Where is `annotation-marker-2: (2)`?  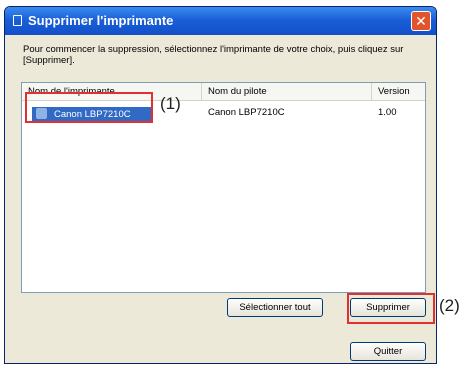 annotation-marker-2: (2) is located at coordinates (449, 305).